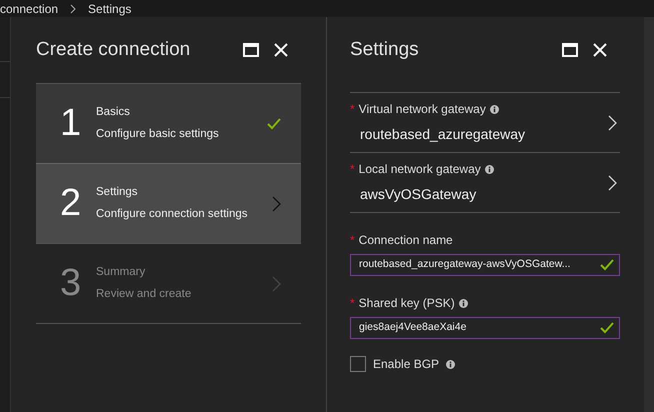  I want to click on step-description: Configure connection settings, so click(172, 214).